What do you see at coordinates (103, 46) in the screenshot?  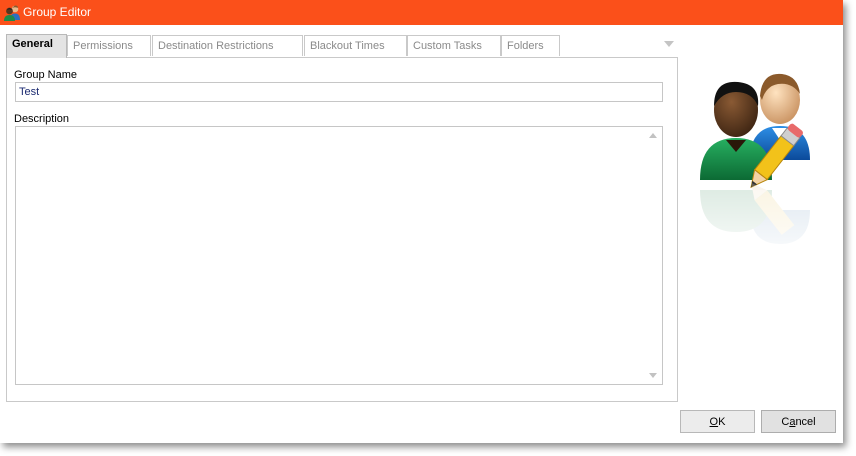 I see `tab-label: Permissions` at bounding box center [103, 46].